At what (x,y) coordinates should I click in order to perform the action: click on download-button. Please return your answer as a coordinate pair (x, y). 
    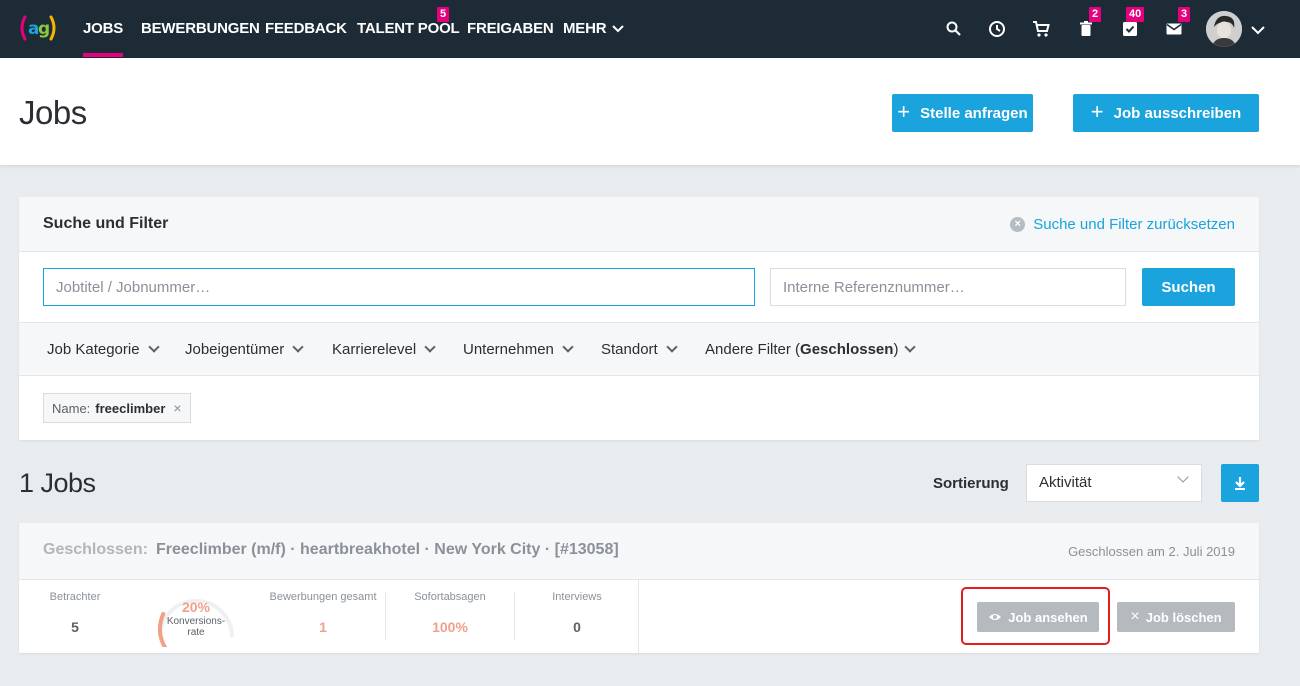
    Looking at the image, I should click on (1240, 483).